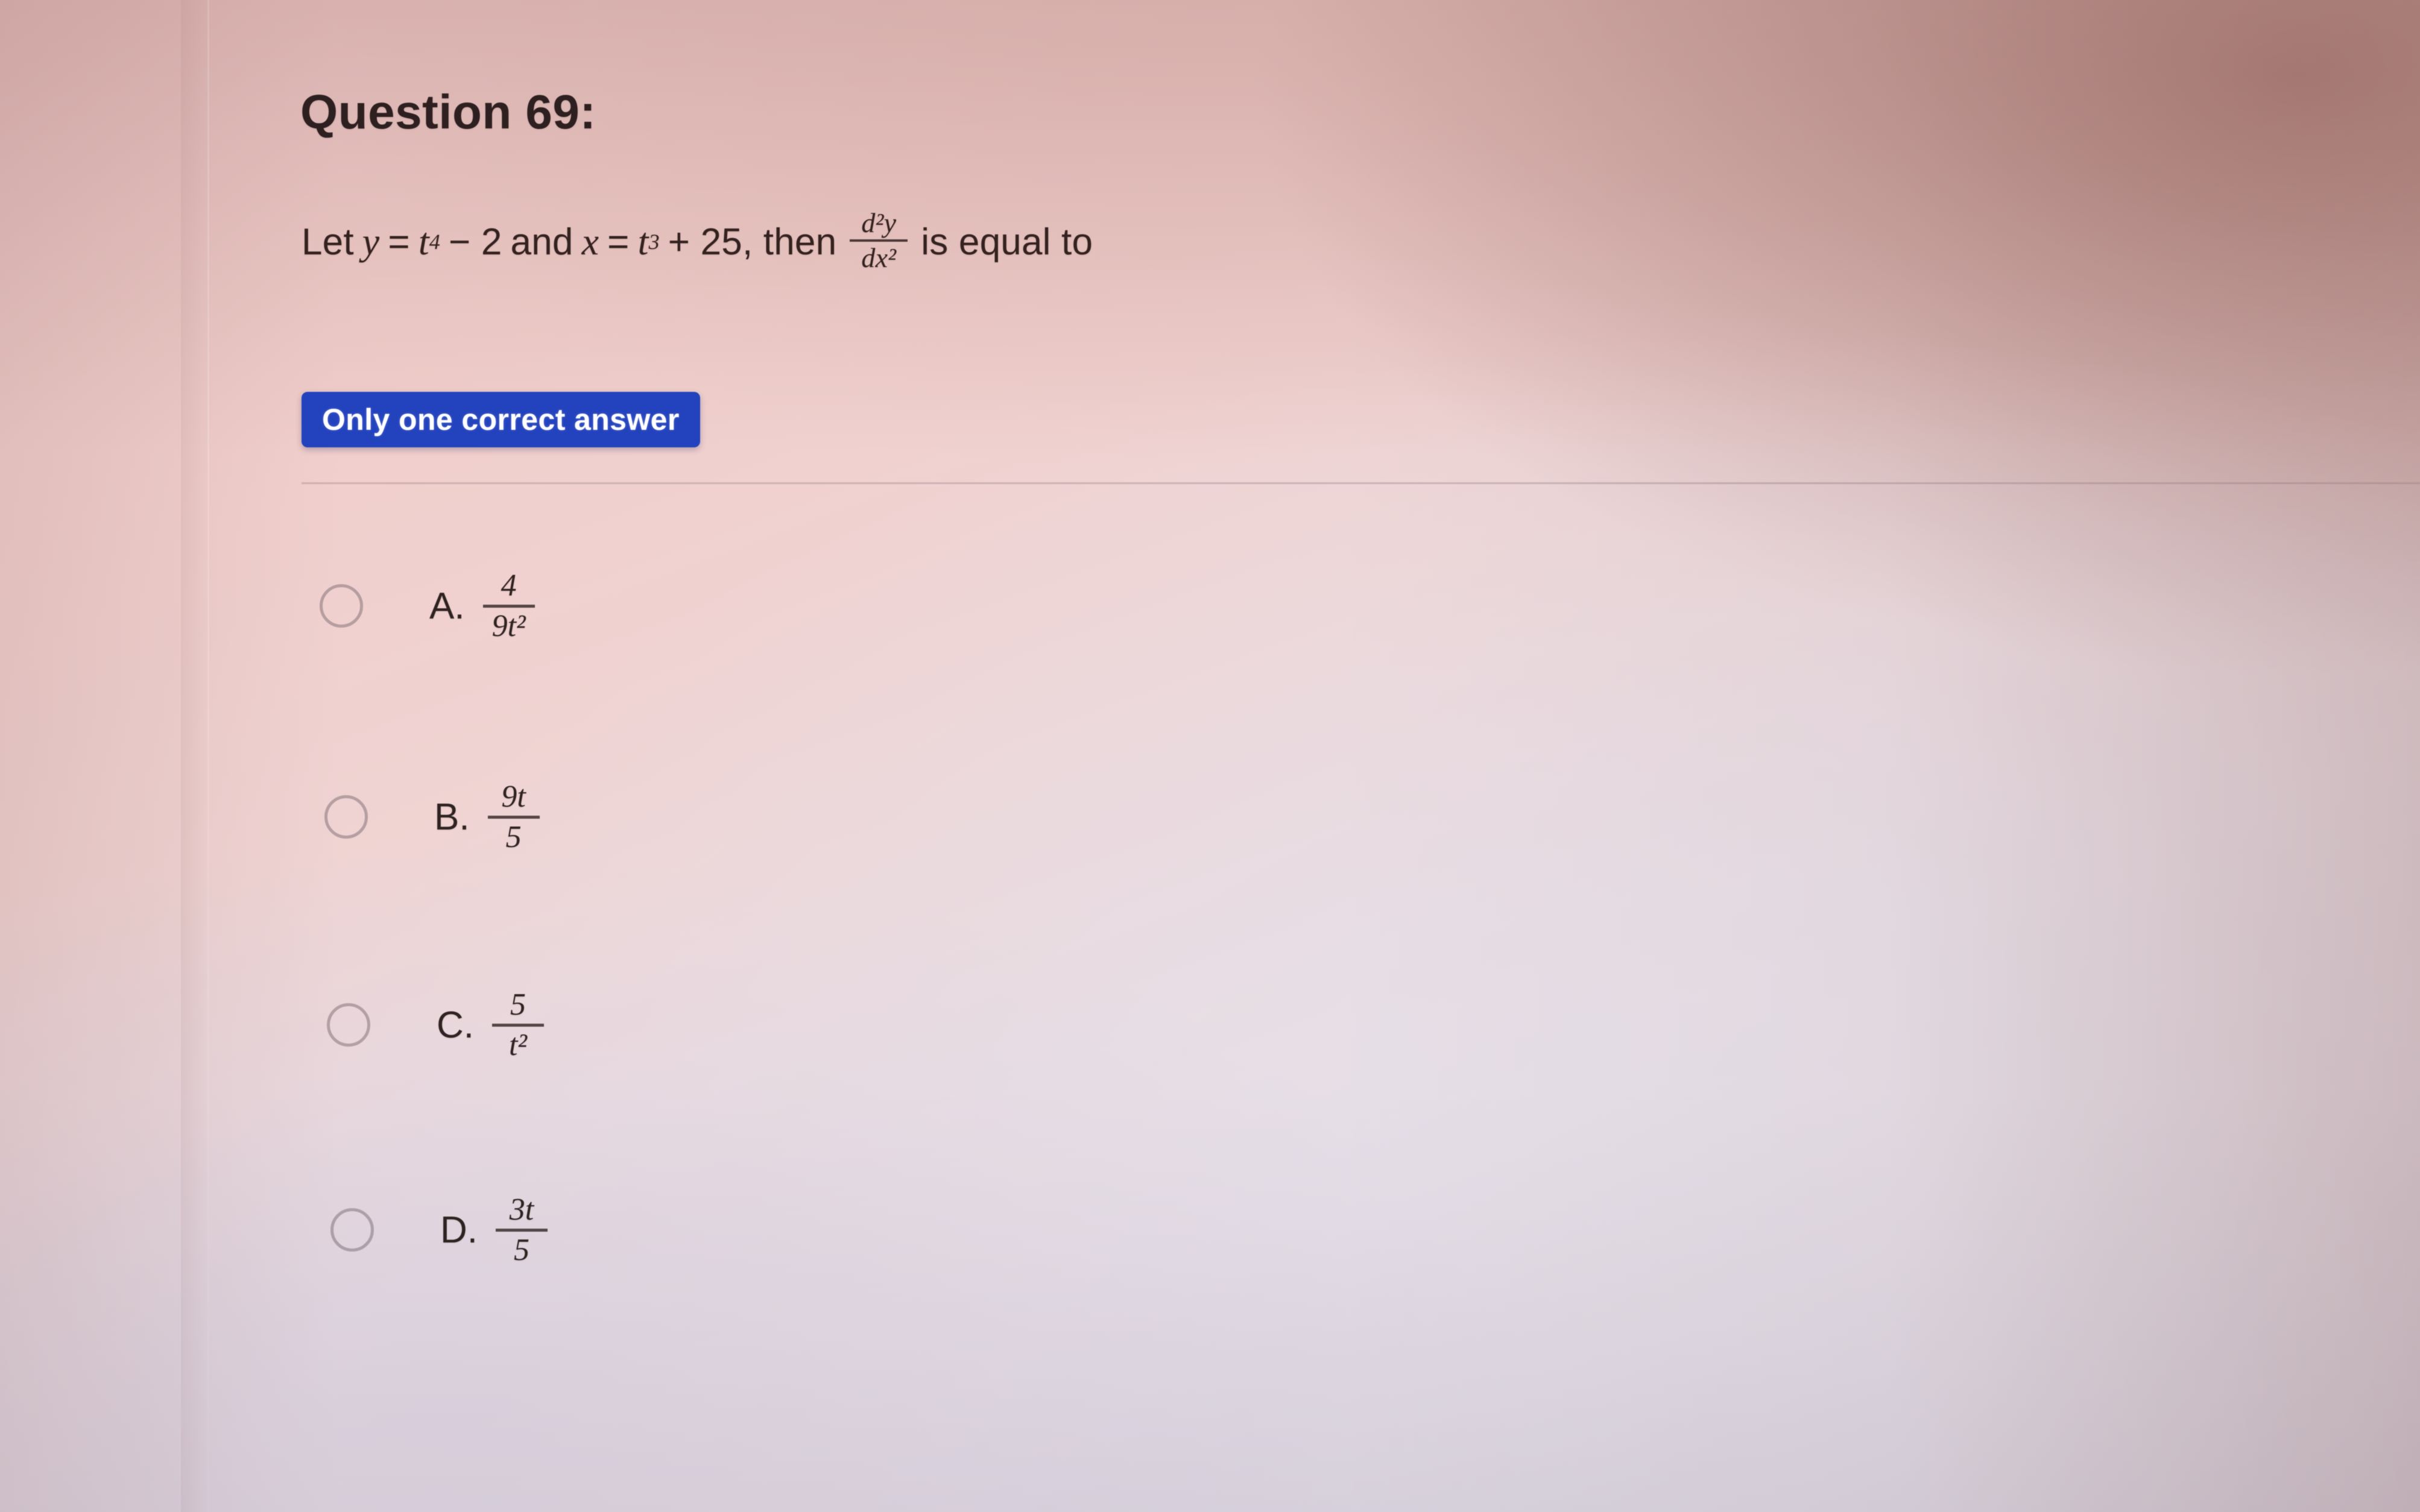 This screenshot has height=1512, width=2420. Describe the element at coordinates (432, 817) in the screenshot. I see `answer-option-b: B. 9t 5` at that location.